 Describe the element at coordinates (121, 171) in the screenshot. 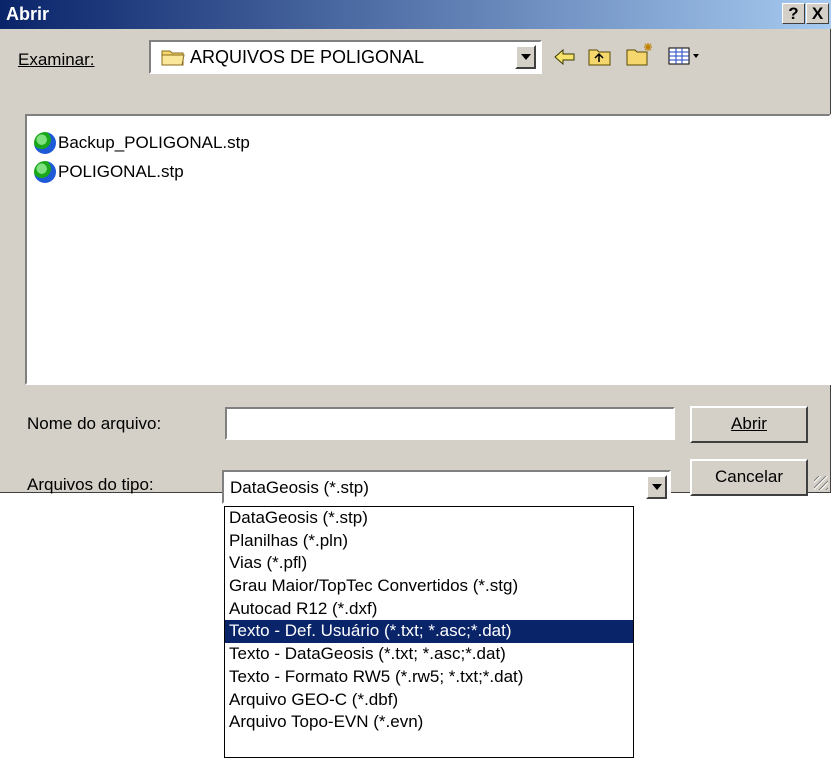

I see `file-name: POLIGONAL.stp` at that location.